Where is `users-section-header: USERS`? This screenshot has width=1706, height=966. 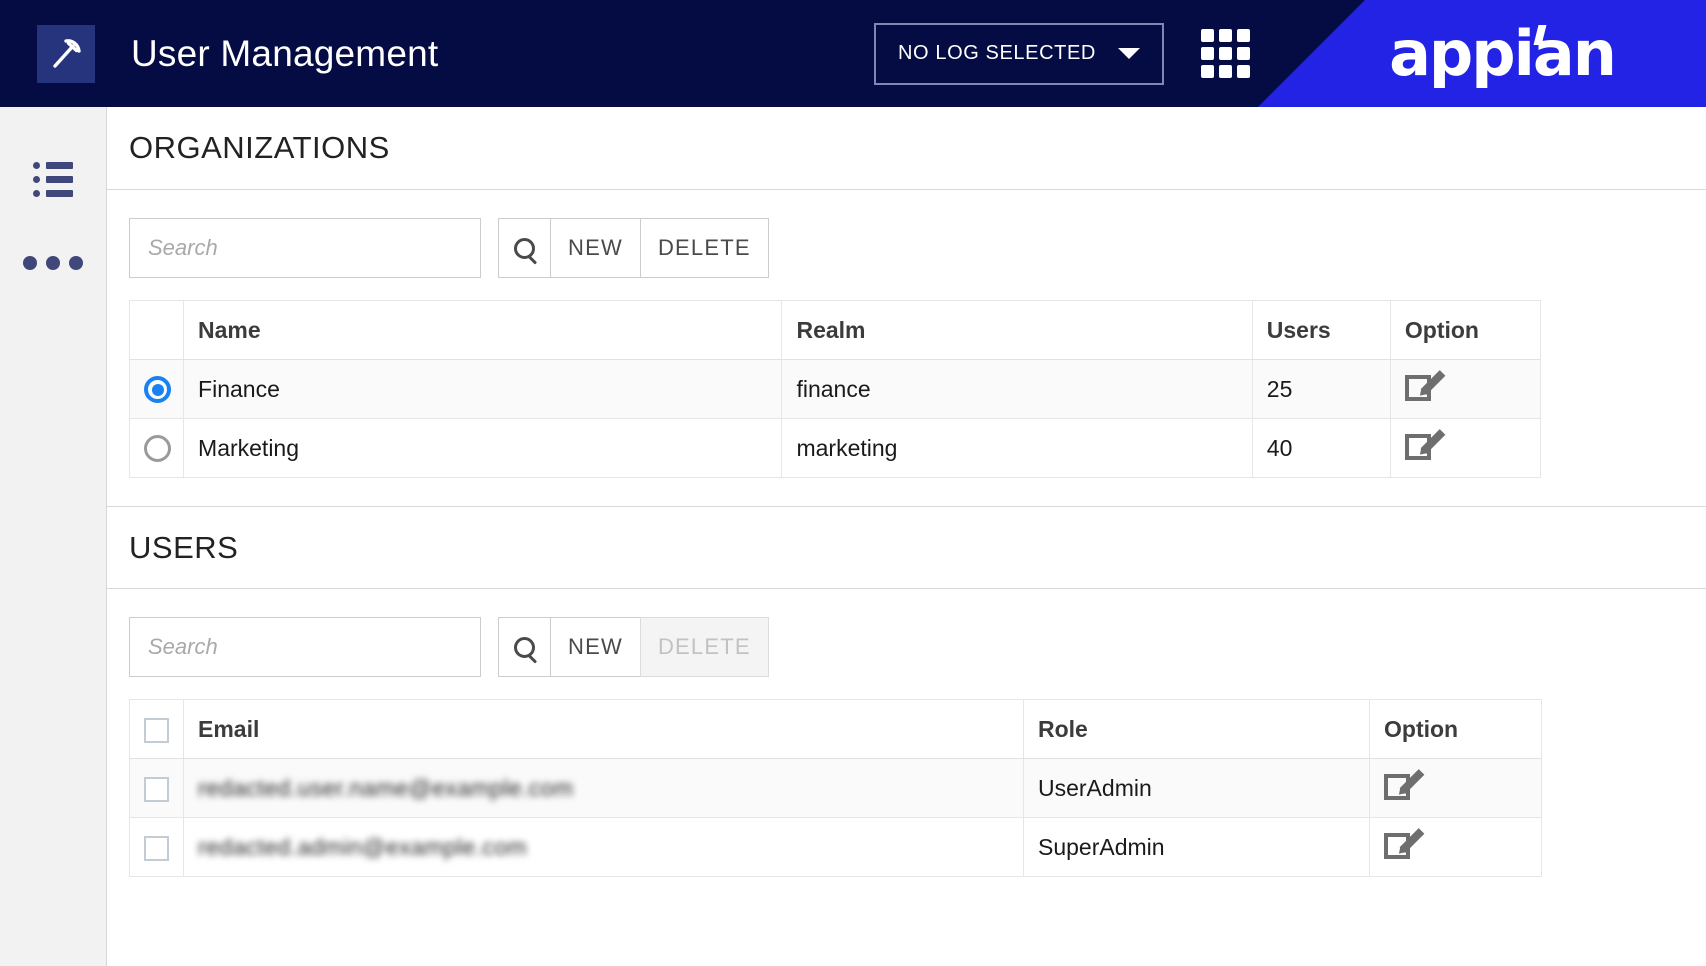 users-section-header: USERS is located at coordinates (906, 547).